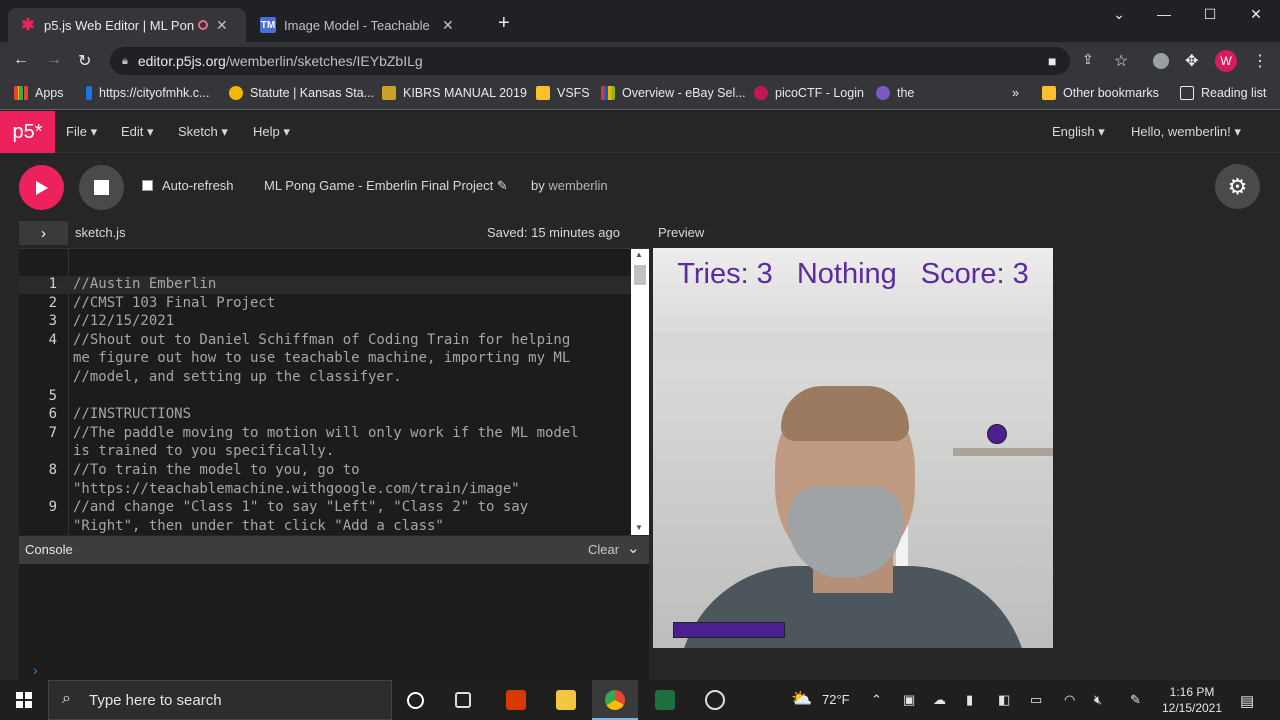 The image size is (1280, 720). Describe the element at coordinates (633, 548) in the screenshot. I see `collapse-console-icon: ⌄` at that location.